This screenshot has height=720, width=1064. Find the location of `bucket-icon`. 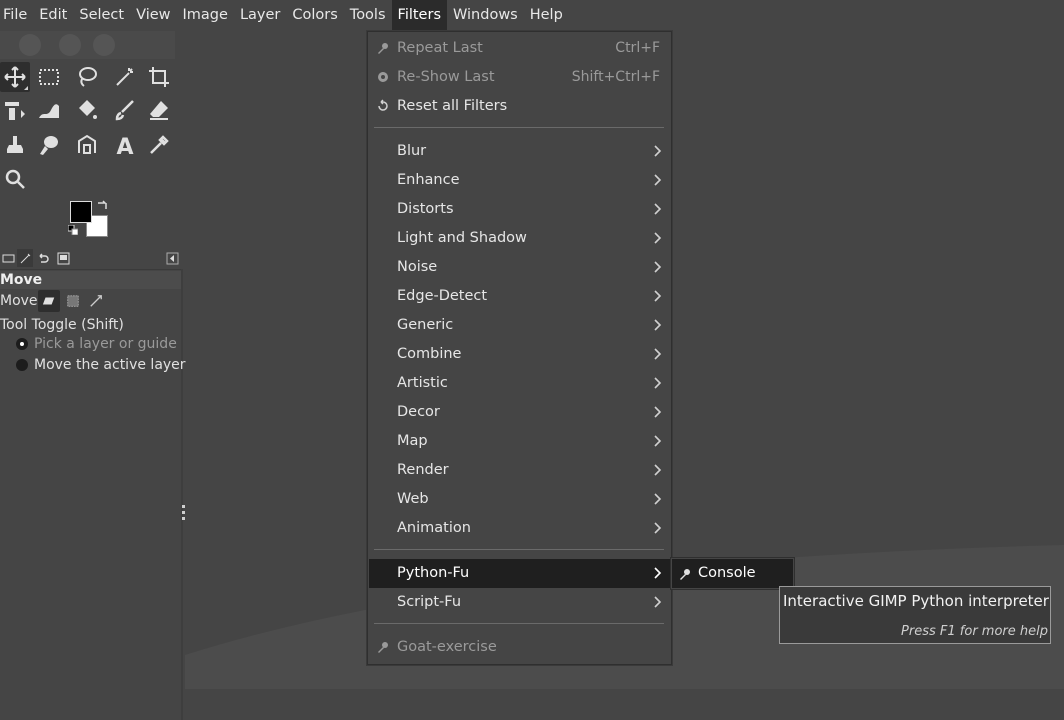

bucket-icon is located at coordinates (88, 109).